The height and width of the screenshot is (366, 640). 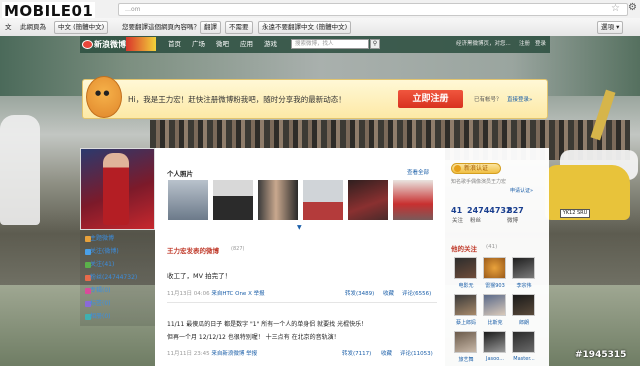 What do you see at coordinates (161, 27) in the screenshot?
I see `translate-question: 您要翻譯這個網頁內容嗎？` at bounding box center [161, 27].